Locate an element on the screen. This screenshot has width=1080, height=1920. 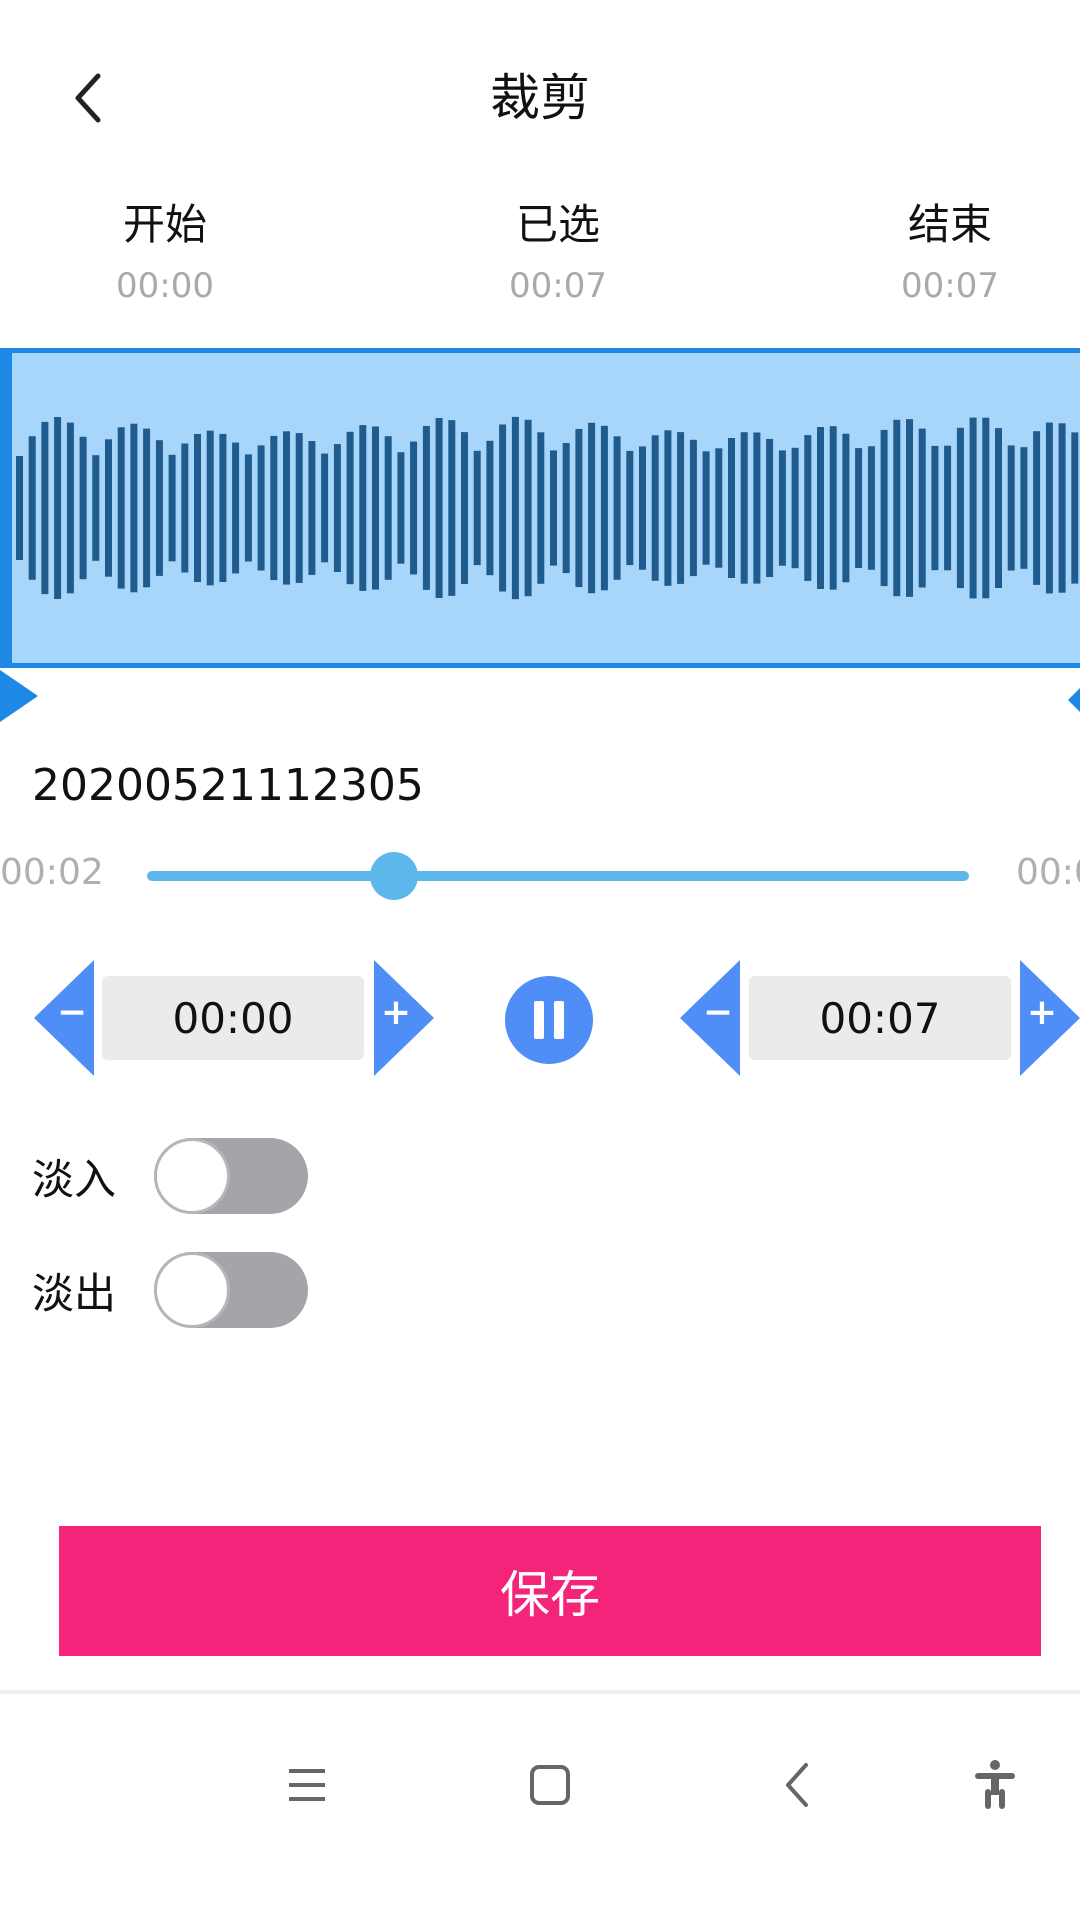
fade-out-label: 淡出 is located at coordinates (74, 1293).